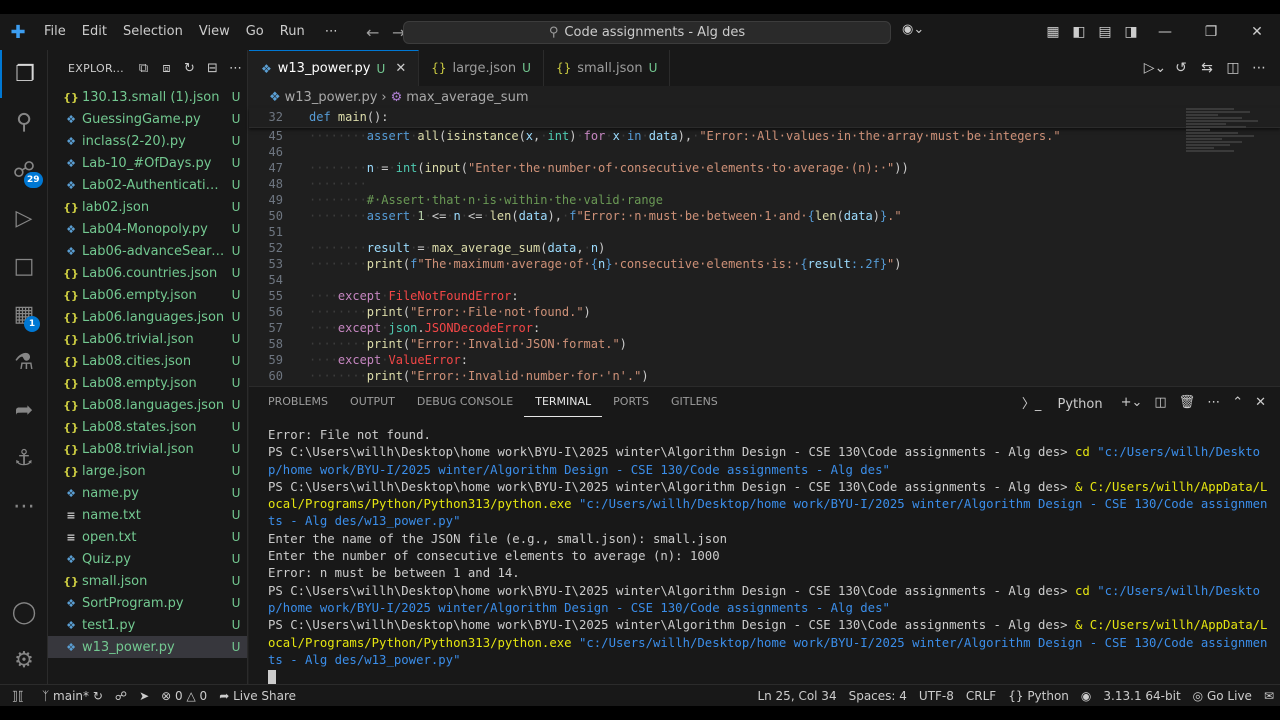 The image size is (1280, 720). I want to click on sticky-scroll-line: 32 def main():, so click(764, 118).